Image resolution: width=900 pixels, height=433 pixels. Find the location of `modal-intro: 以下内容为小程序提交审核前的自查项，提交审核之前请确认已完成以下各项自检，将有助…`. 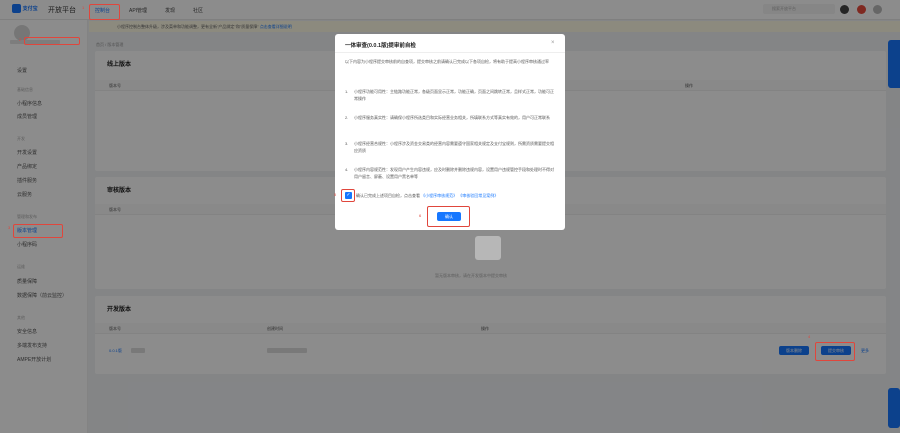

modal-intro: 以下内容为小程序提交审核前的自查项，提交审核之前请确认已完成以下各项自检，将有助… is located at coordinates (447, 61).